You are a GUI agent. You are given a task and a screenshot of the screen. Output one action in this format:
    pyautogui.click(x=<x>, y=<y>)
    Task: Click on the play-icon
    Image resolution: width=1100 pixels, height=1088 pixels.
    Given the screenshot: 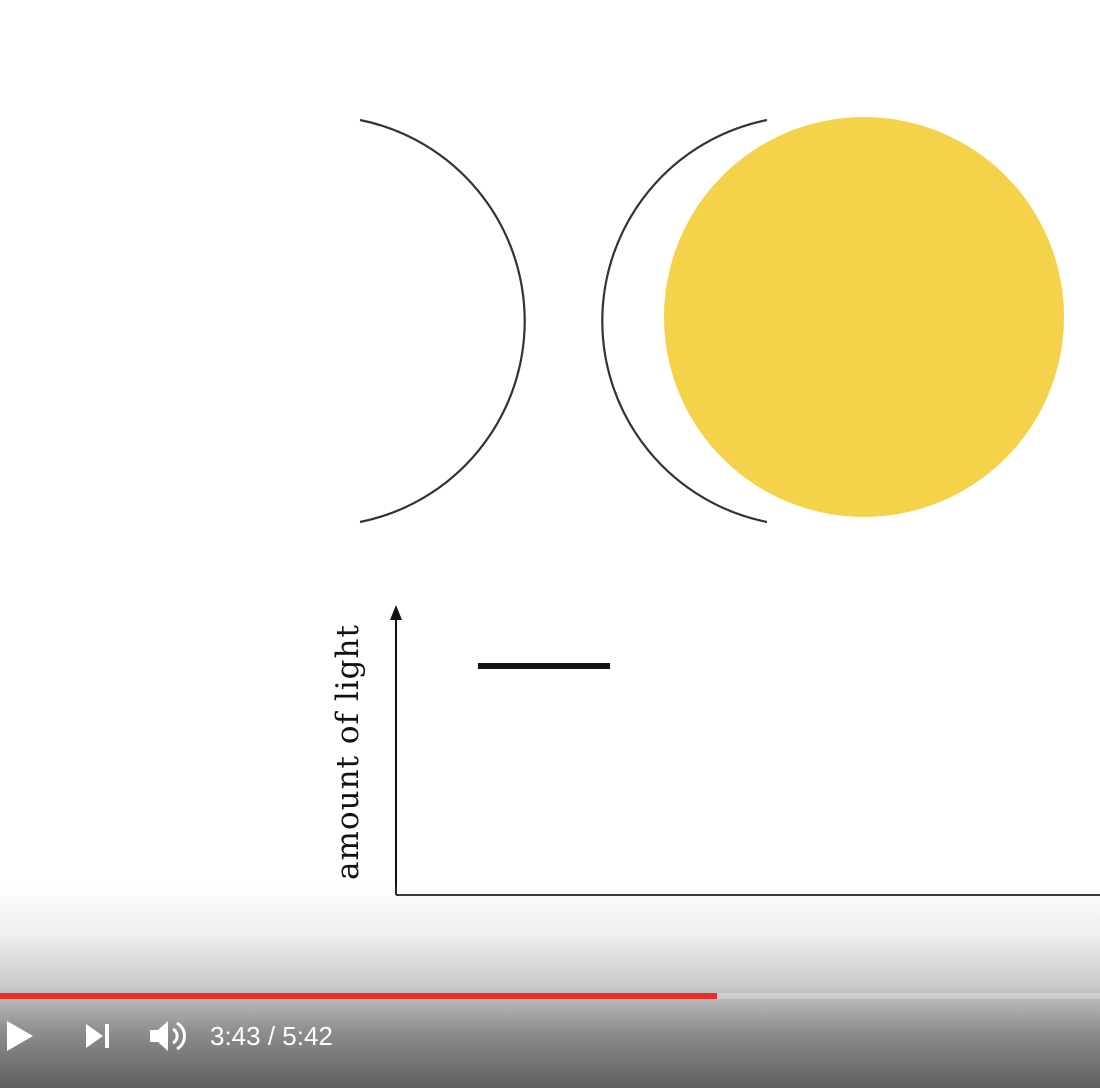 What is the action you would take?
    pyautogui.click(x=20, y=1036)
    